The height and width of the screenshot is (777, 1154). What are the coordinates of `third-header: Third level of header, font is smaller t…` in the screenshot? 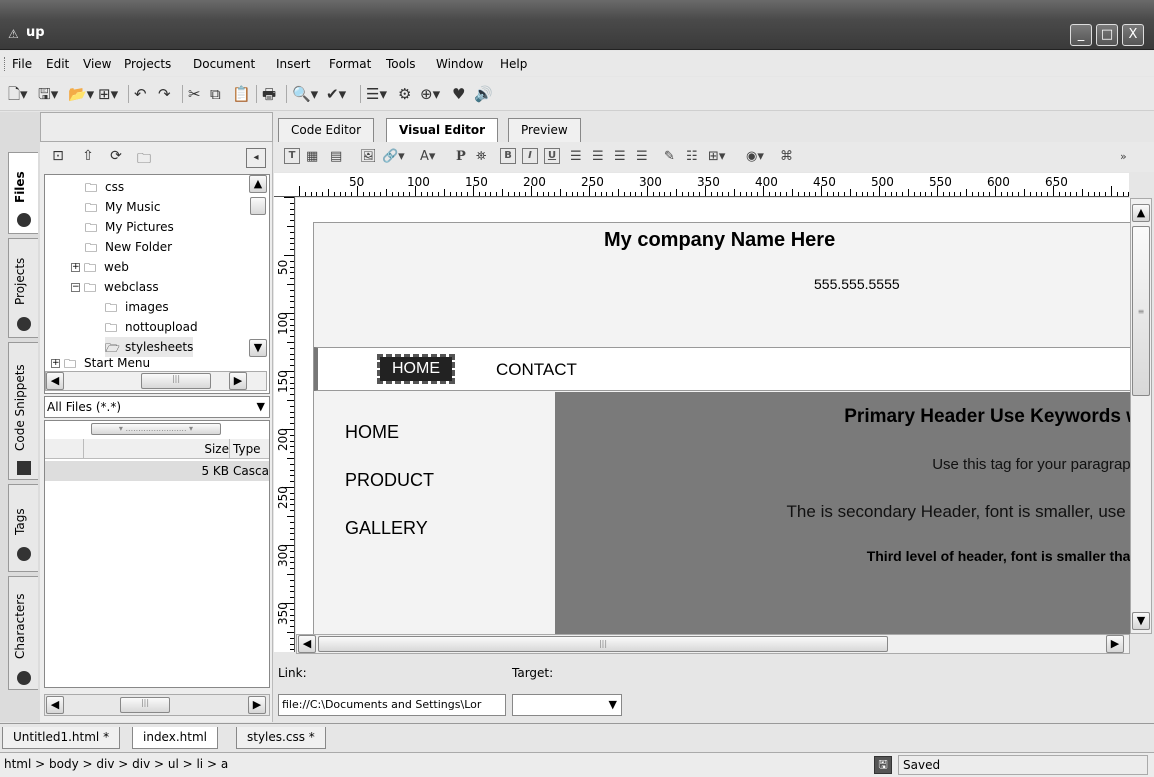 It's located at (998, 556).